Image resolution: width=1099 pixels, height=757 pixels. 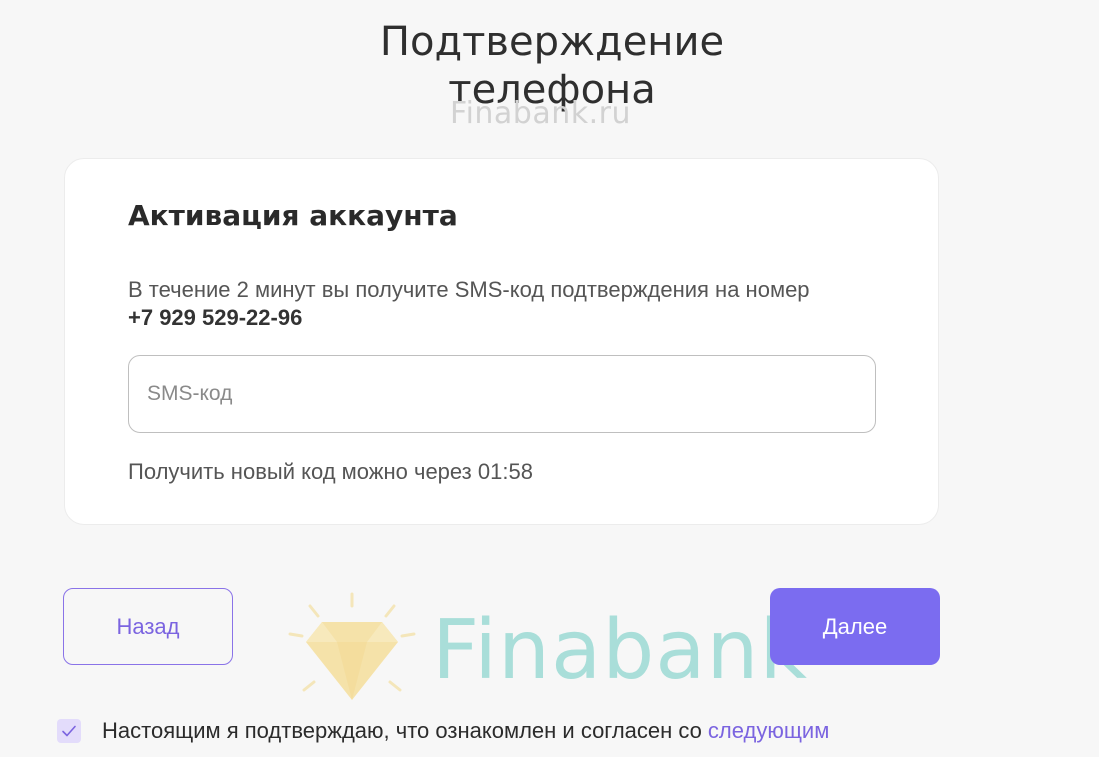 What do you see at coordinates (552, 42) in the screenshot?
I see `page-title-line-1: Подтверждение` at bounding box center [552, 42].